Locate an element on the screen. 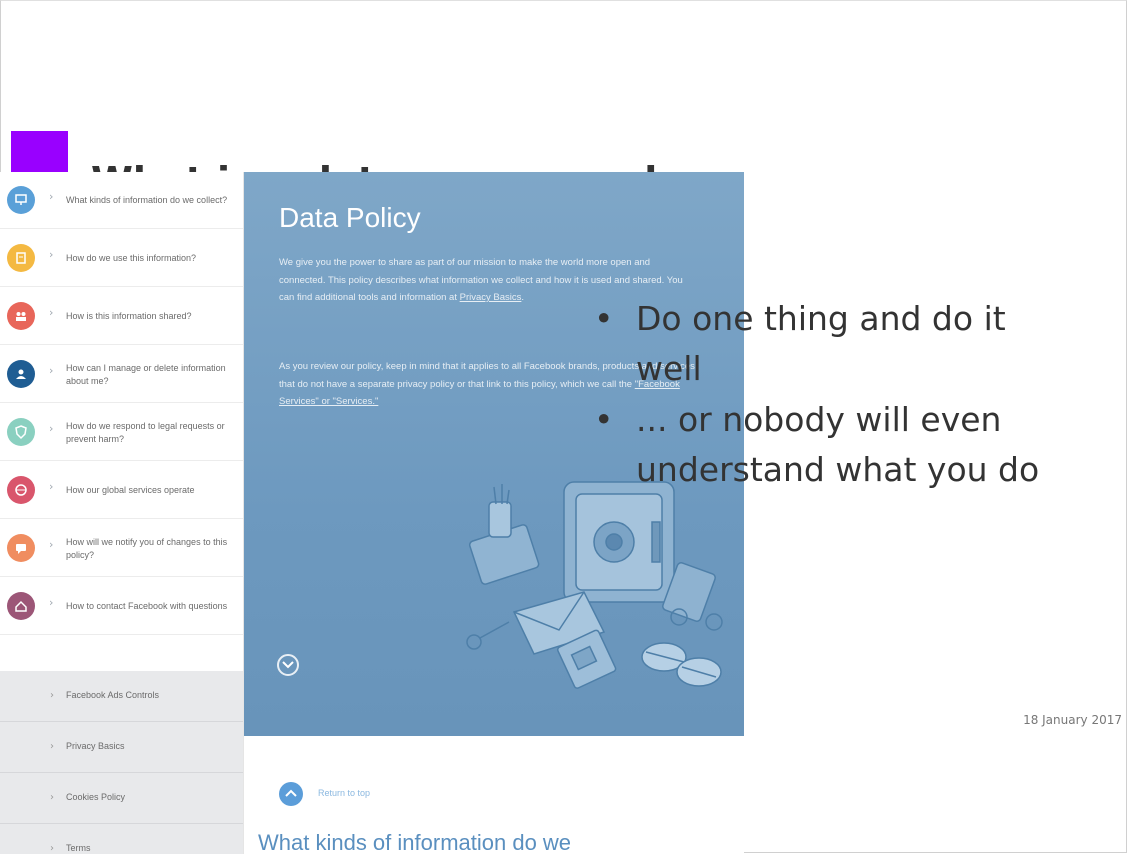  sidebar-item-label: How is this information shared? is located at coordinates (129, 316).